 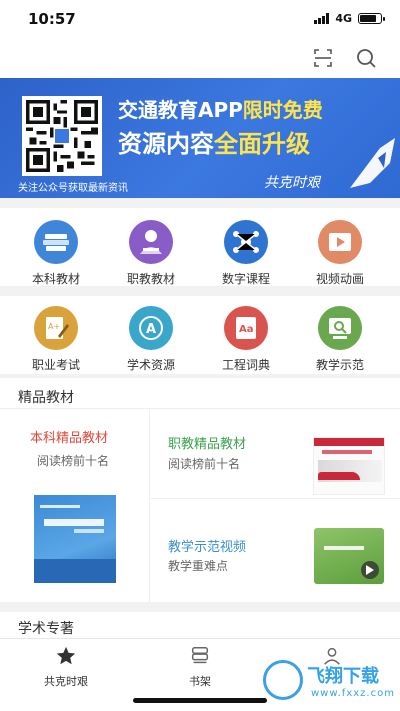 What do you see at coordinates (343, 18) in the screenshot?
I see `network-type: 4G` at bounding box center [343, 18].